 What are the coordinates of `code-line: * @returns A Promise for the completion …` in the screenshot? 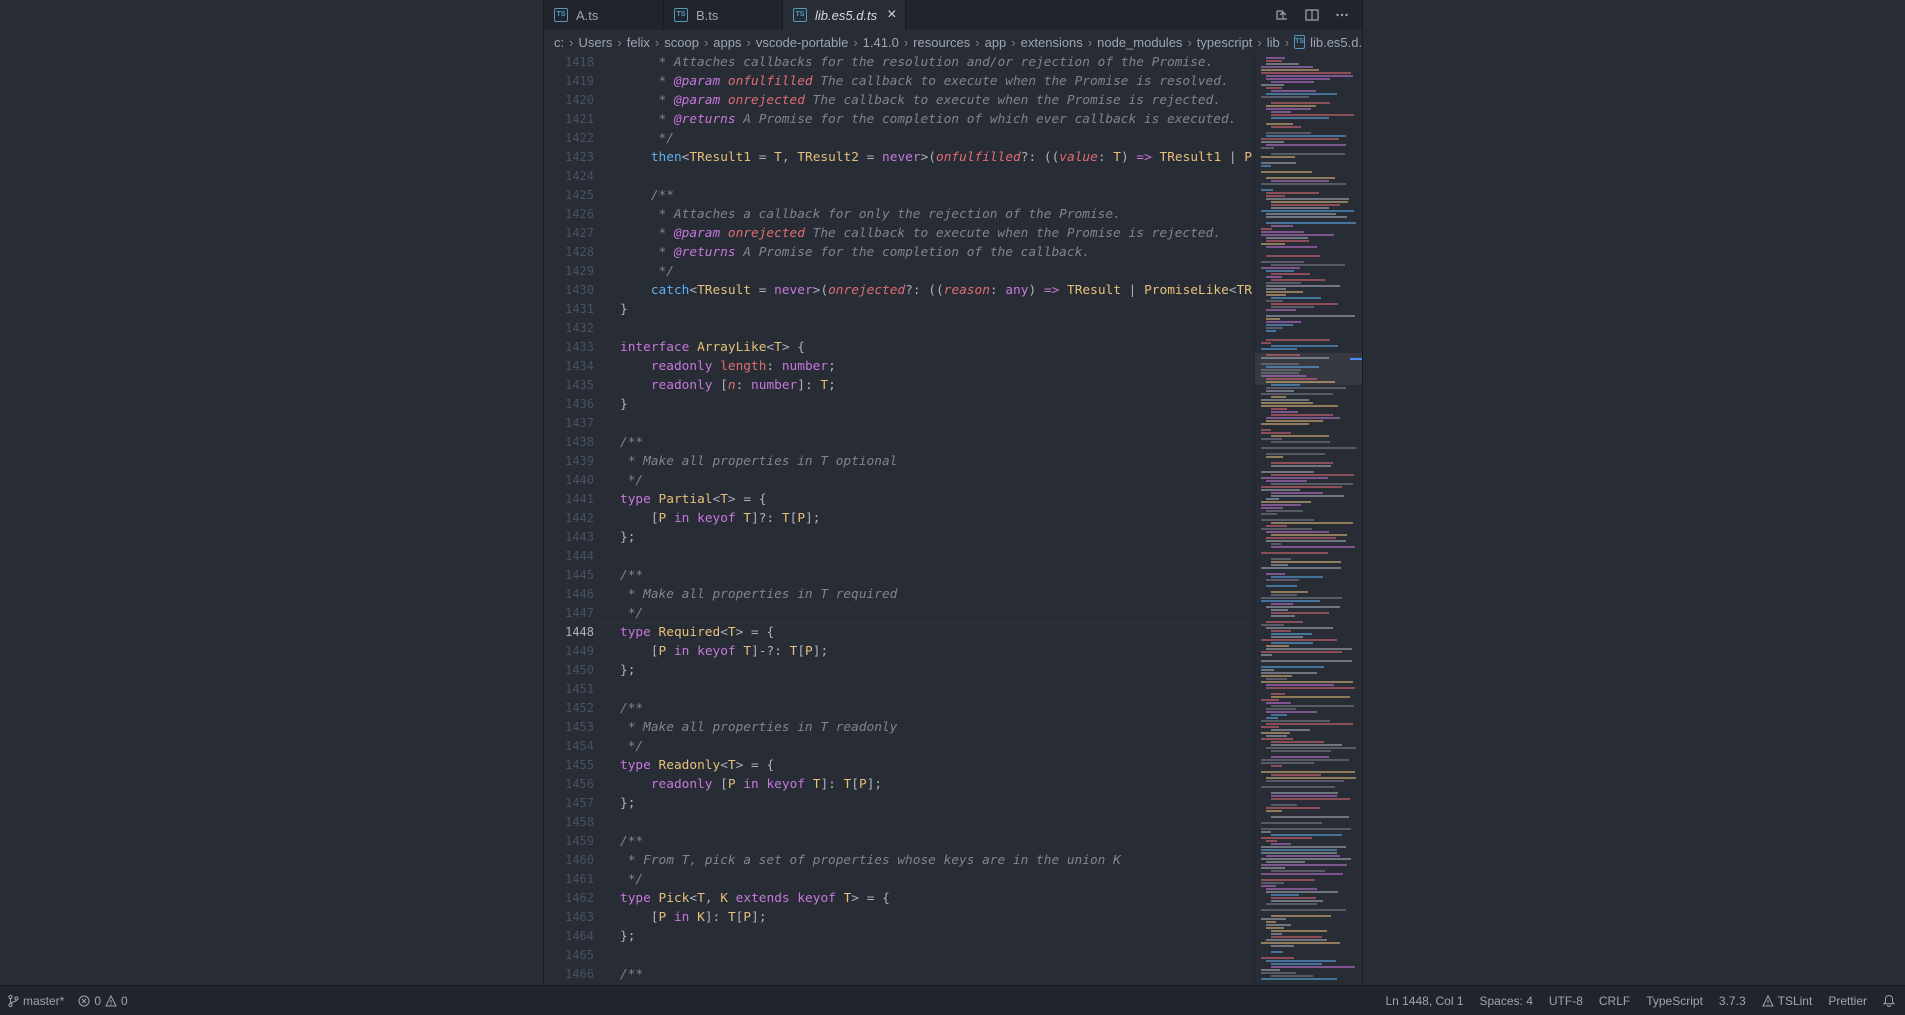 It's located at (855, 252).